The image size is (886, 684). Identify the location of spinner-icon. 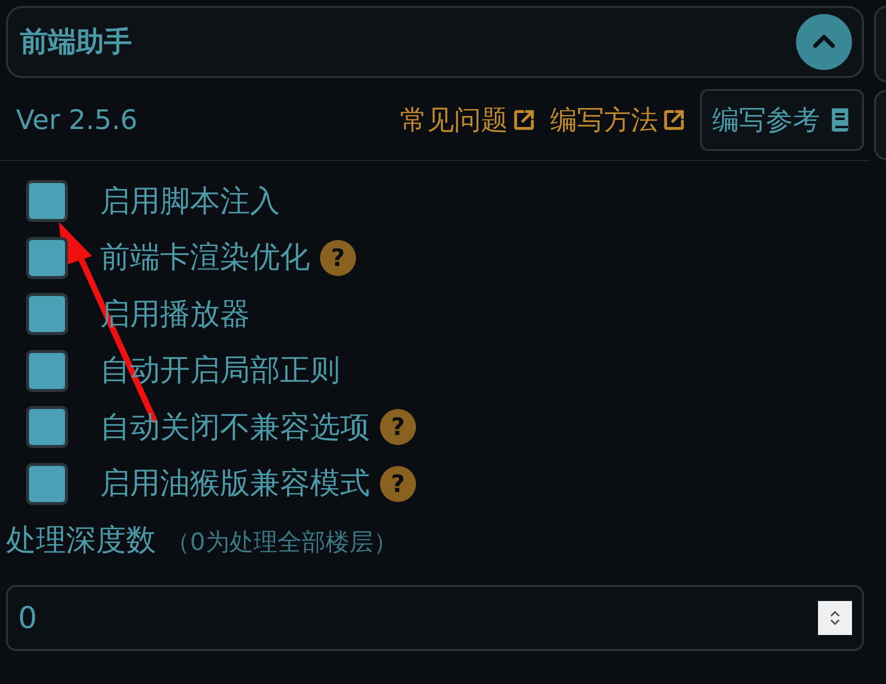
(835, 618).